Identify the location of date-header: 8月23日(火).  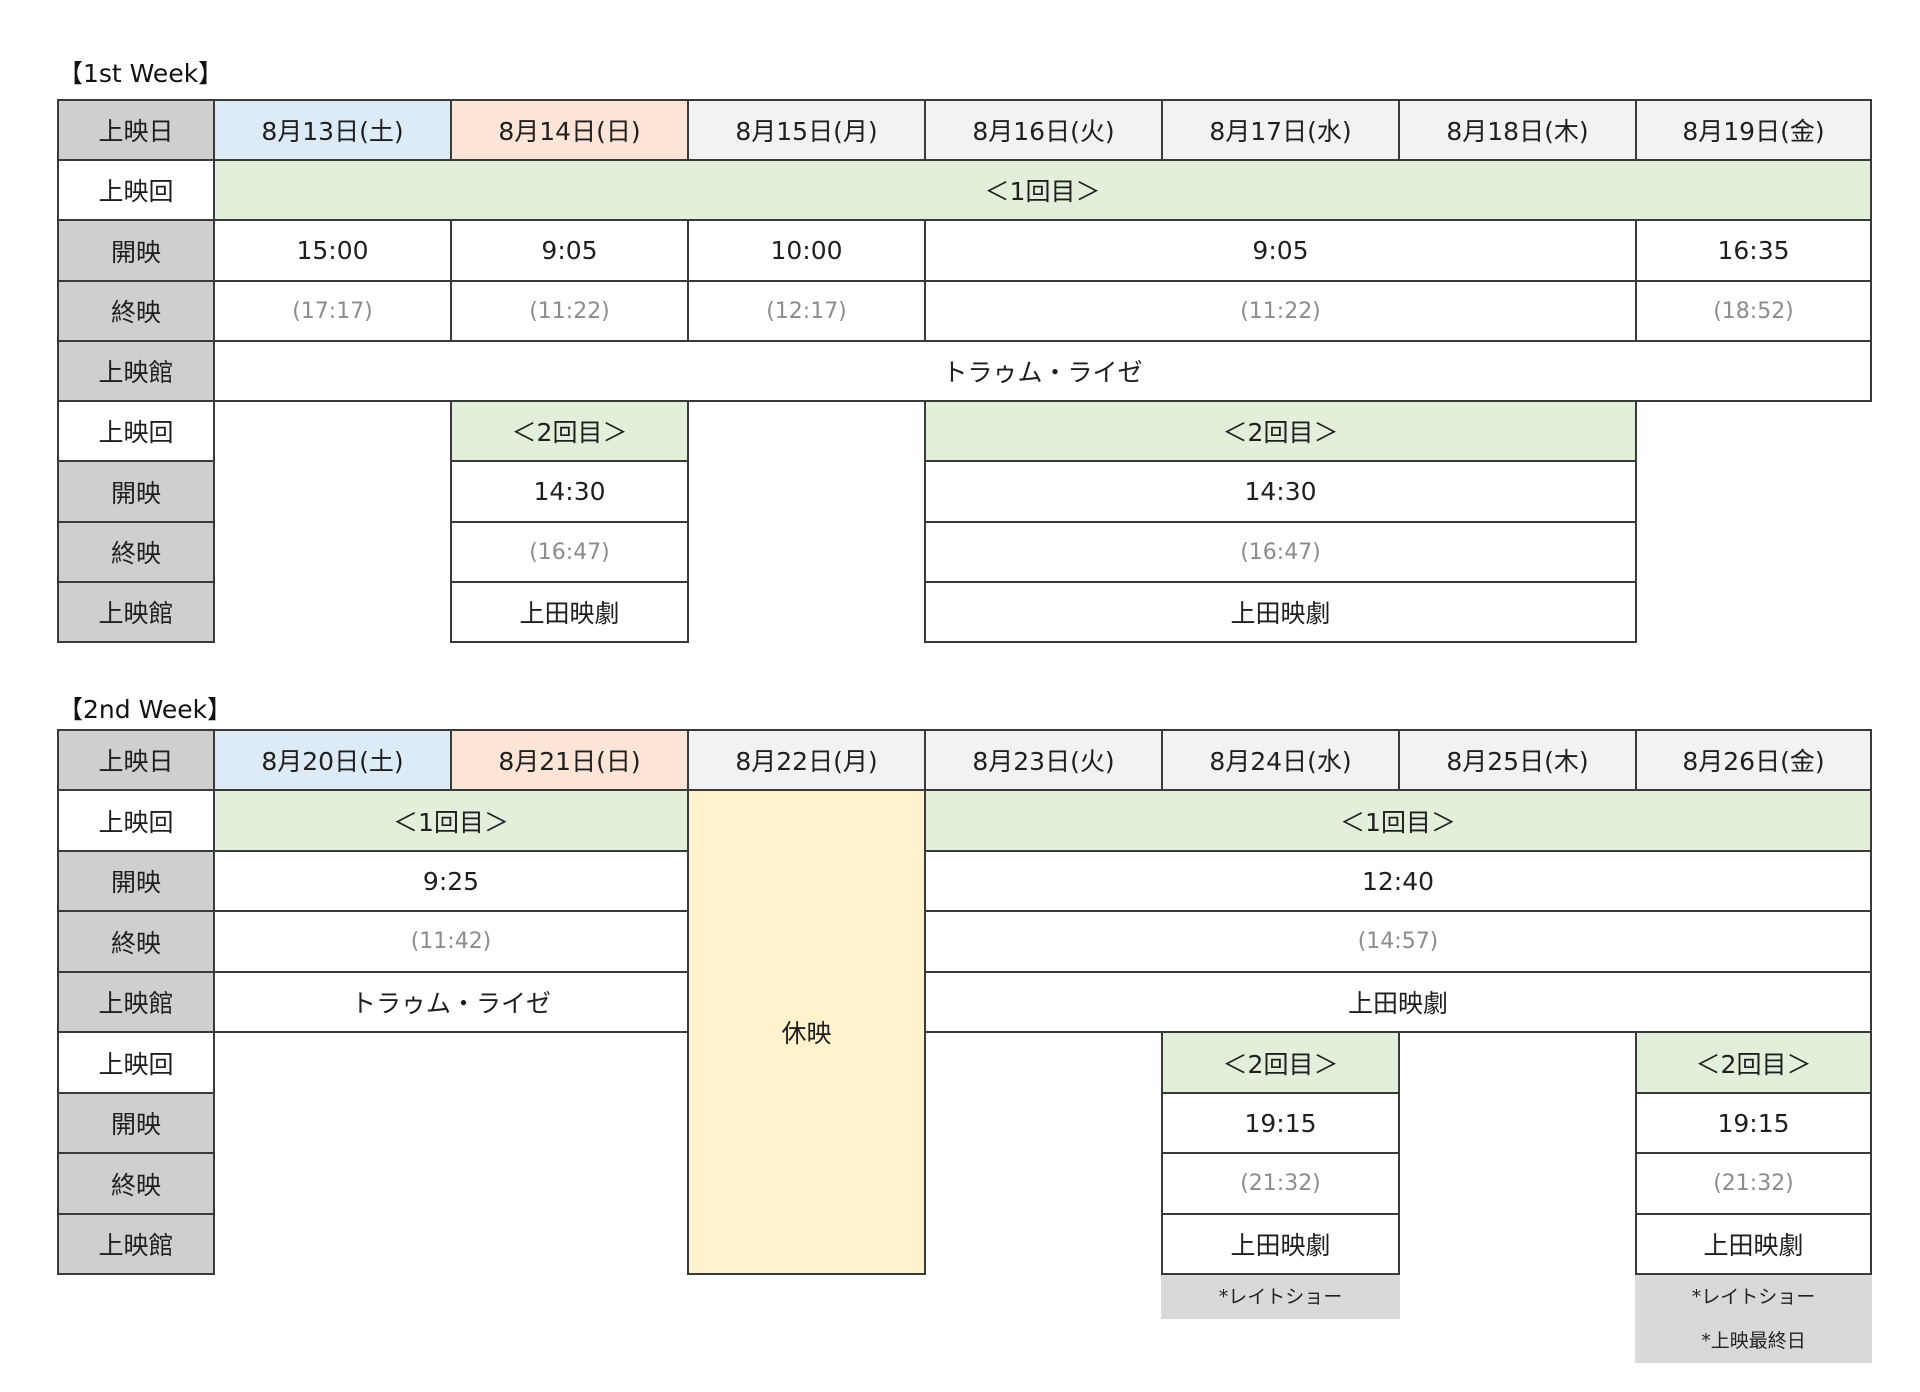
(1043, 760).